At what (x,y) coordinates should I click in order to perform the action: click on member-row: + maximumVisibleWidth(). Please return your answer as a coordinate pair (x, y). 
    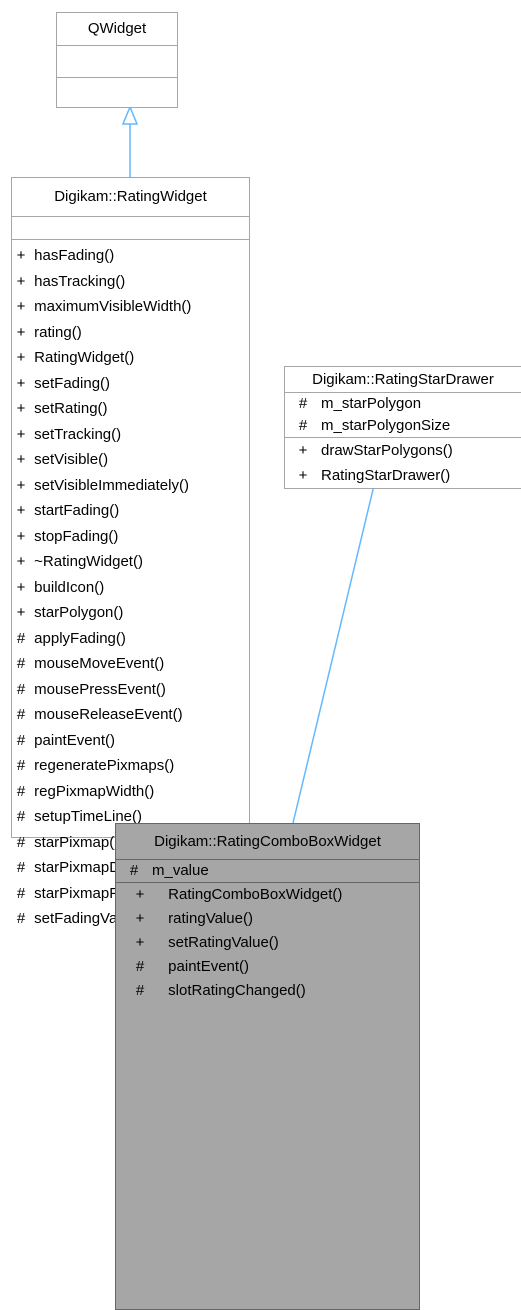
    Looking at the image, I should click on (104, 306).